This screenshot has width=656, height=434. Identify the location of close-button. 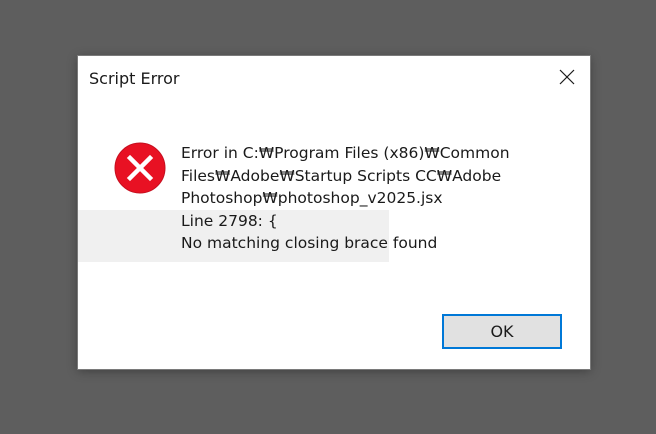
(567, 77).